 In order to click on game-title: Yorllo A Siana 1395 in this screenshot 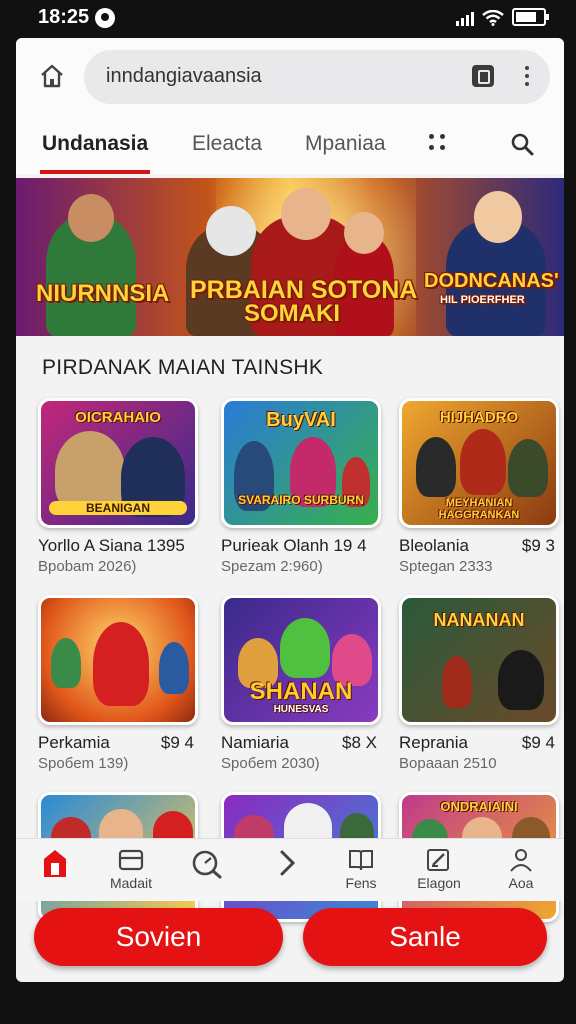, I will do `click(111, 546)`.